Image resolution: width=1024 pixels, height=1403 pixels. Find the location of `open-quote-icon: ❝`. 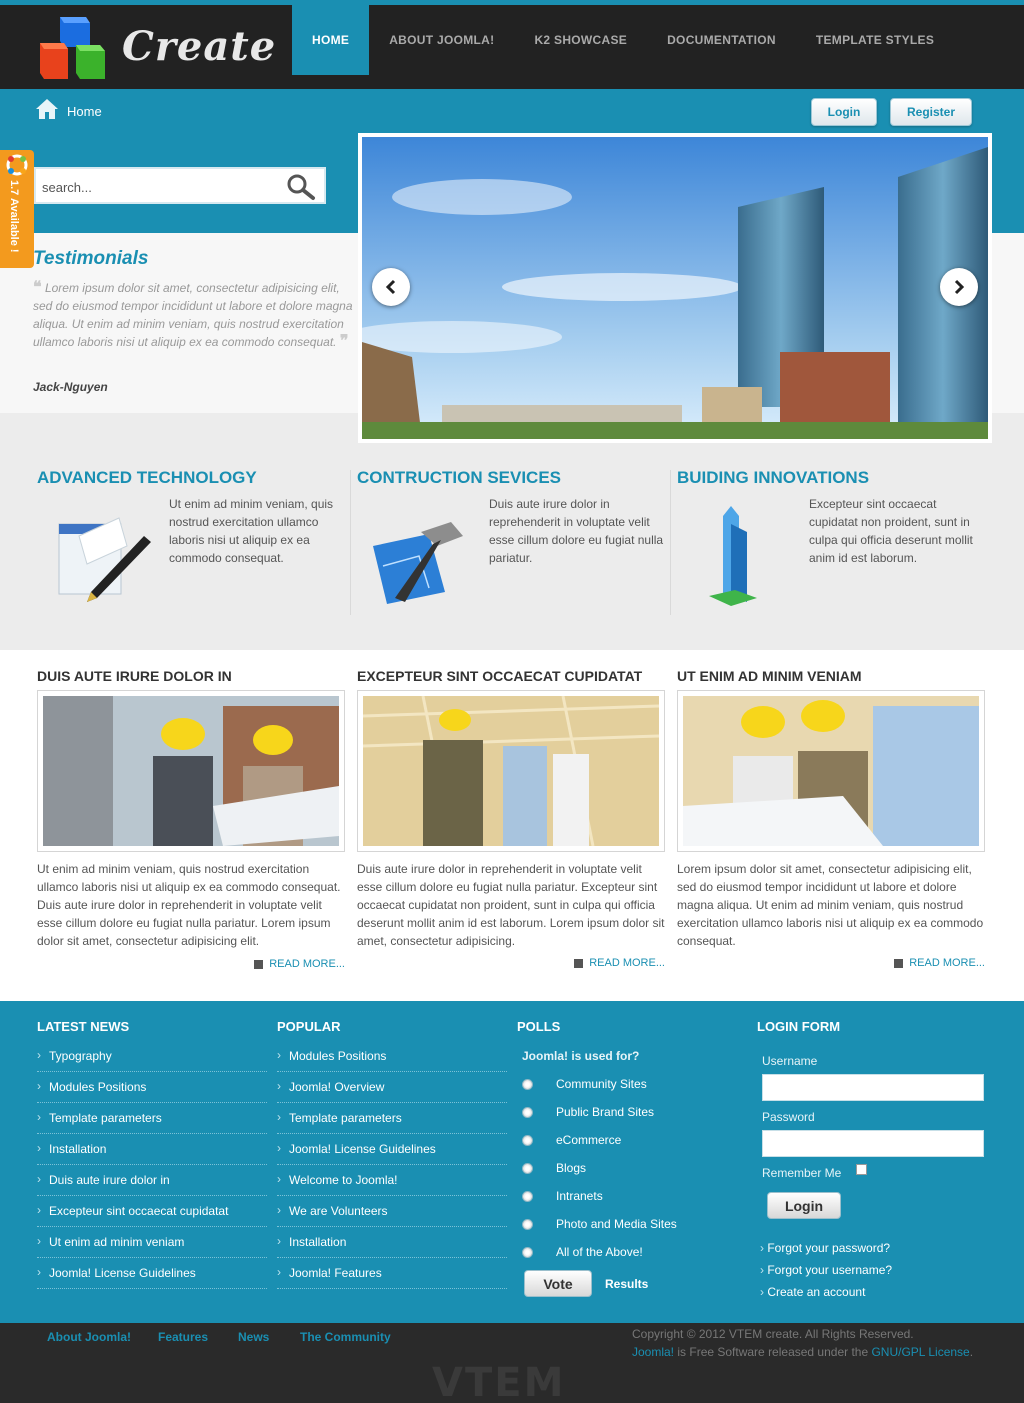

open-quote-icon: ❝ is located at coordinates (37, 287).